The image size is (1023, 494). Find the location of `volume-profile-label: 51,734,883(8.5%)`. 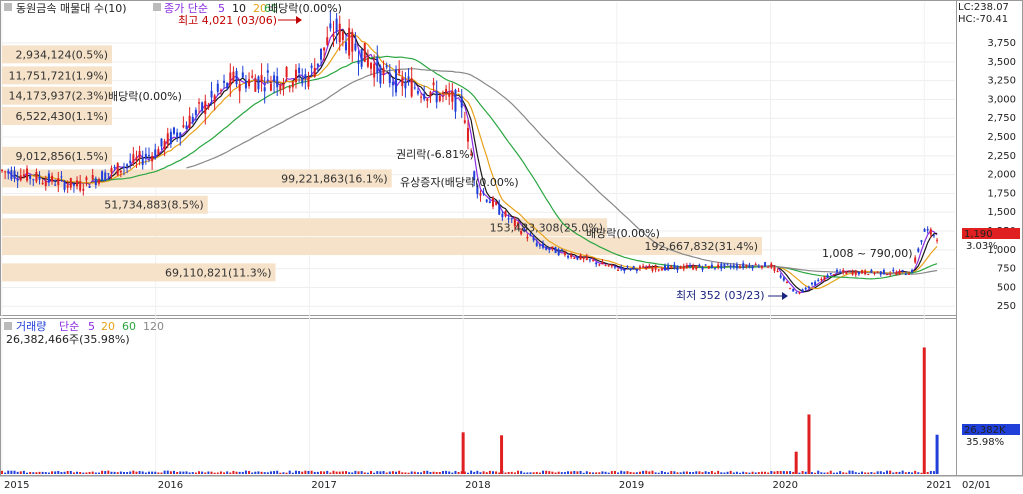

volume-profile-label: 51,734,883(8.5%) is located at coordinates (154, 205).